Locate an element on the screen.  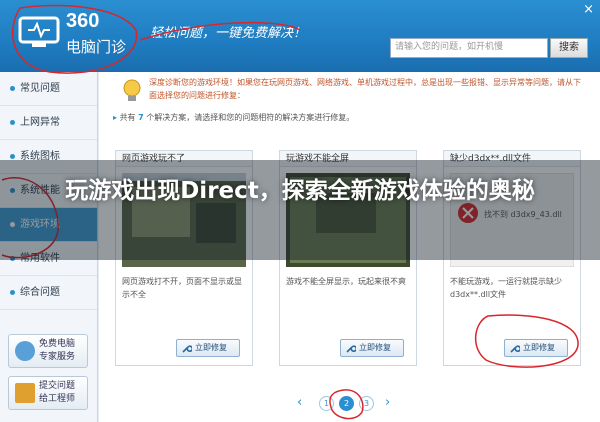
card-description: 网页游戏打不开，页面不显示或显示不全 is located at coordinates (182, 288).